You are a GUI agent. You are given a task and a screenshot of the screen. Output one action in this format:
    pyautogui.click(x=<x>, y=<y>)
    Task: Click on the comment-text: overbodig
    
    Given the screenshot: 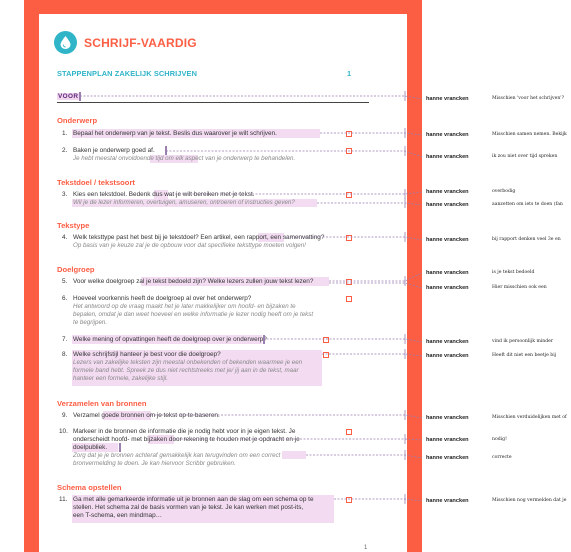 What is the action you would take?
    pyautogui.click(x=503, y=191)
    